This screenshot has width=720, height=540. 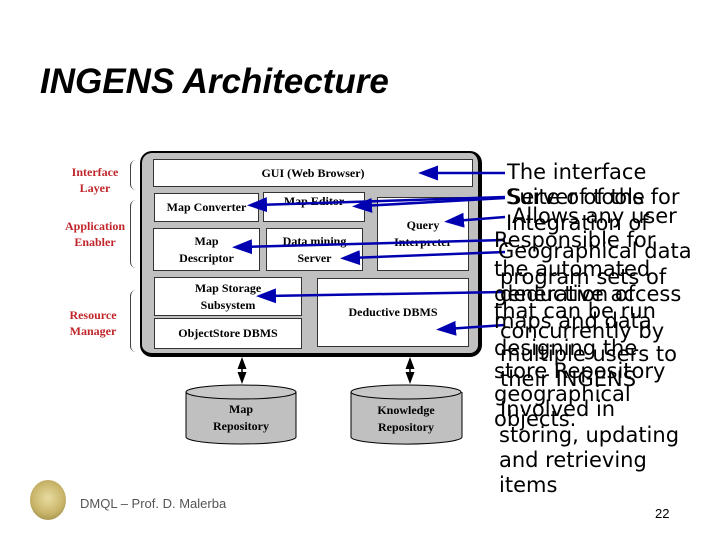 I want to click on annotation-line: items, so click(x=528, y=485).